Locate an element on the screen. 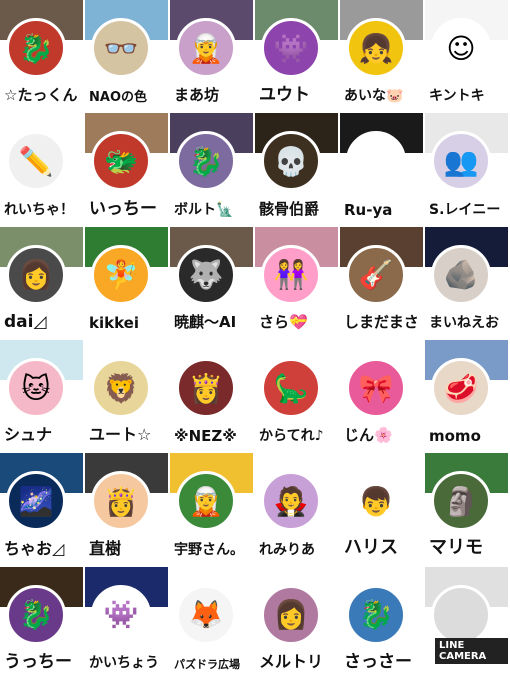  avatar-icon: 💀 is located at coordinates (291, 161).